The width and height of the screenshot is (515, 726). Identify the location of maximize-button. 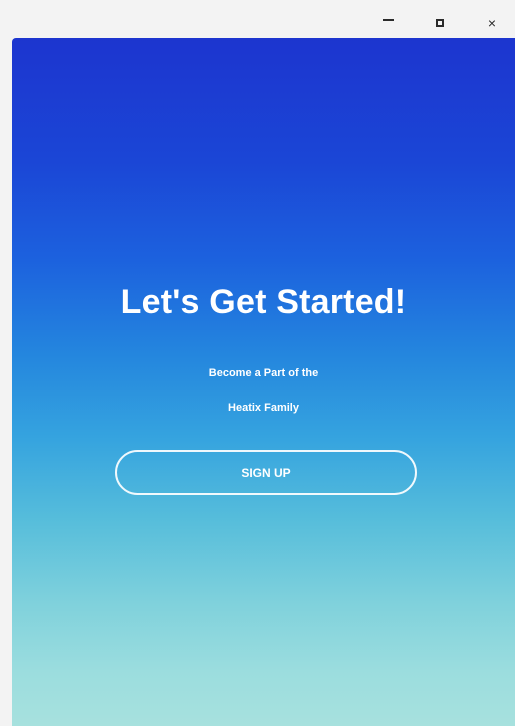
(440, 23).